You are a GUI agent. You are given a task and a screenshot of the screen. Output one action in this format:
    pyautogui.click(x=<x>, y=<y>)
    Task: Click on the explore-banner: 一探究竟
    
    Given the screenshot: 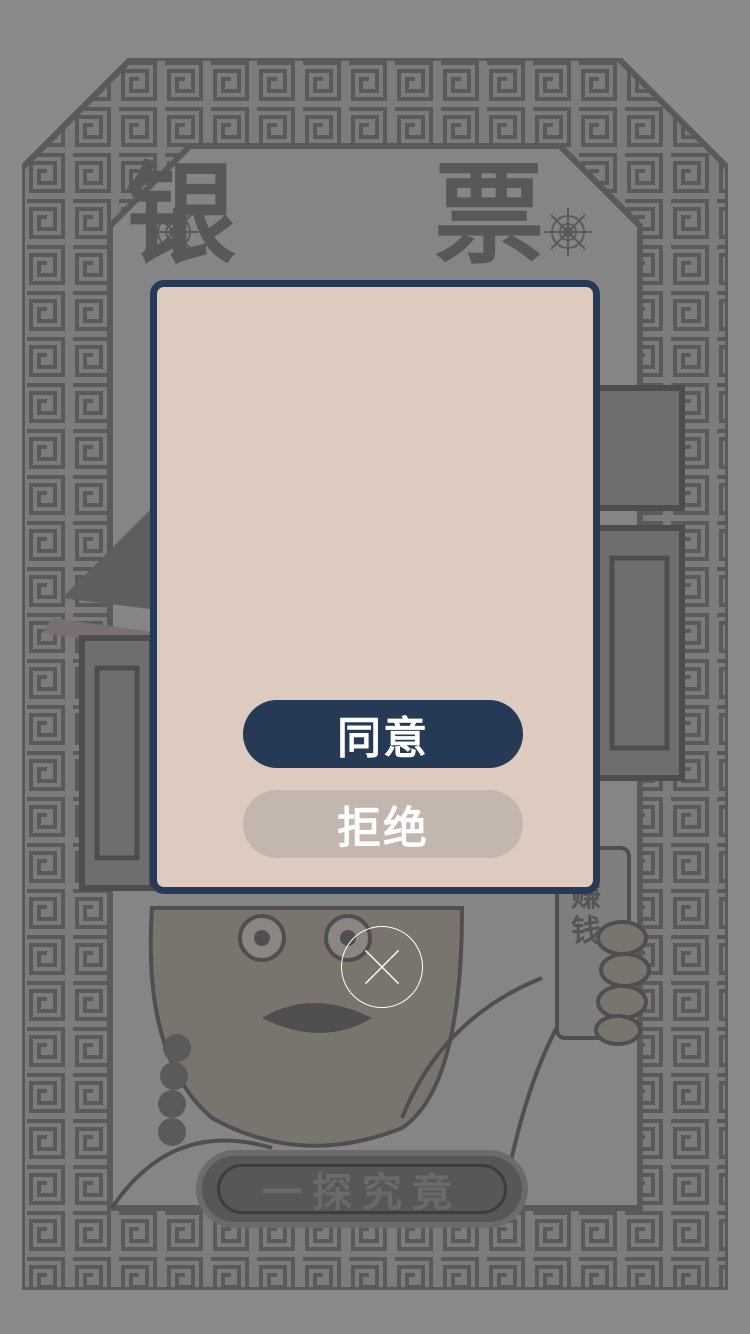 What is the action you would take?
    pyautogui.click(x=362, y=1189)
    